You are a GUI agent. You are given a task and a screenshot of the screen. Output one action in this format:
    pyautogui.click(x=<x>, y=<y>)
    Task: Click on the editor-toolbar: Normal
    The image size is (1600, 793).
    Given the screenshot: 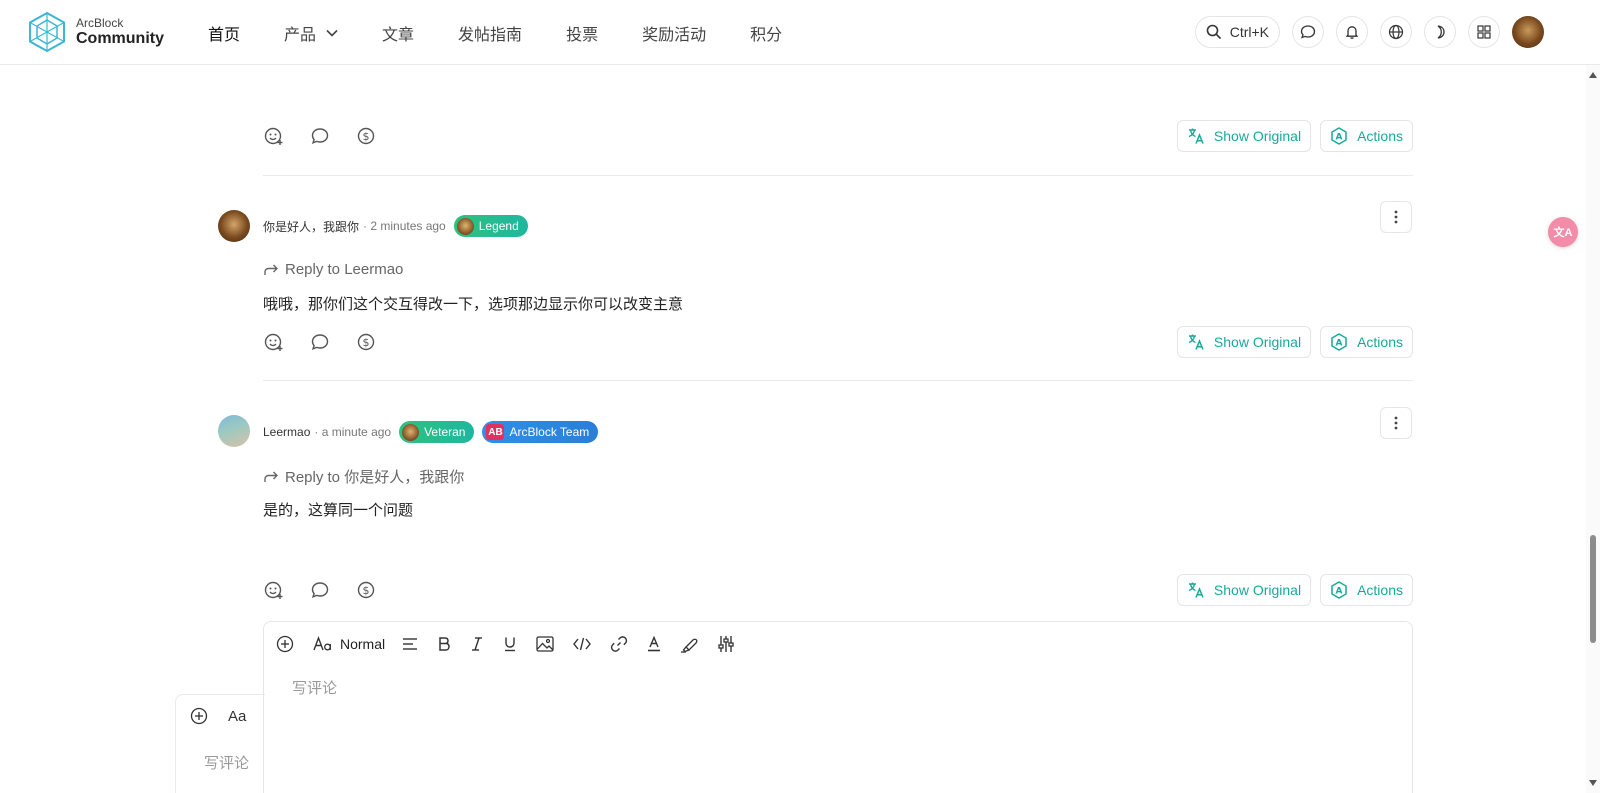 What is the action you would take?
    pyautogui.click(x=838, y=644)
    